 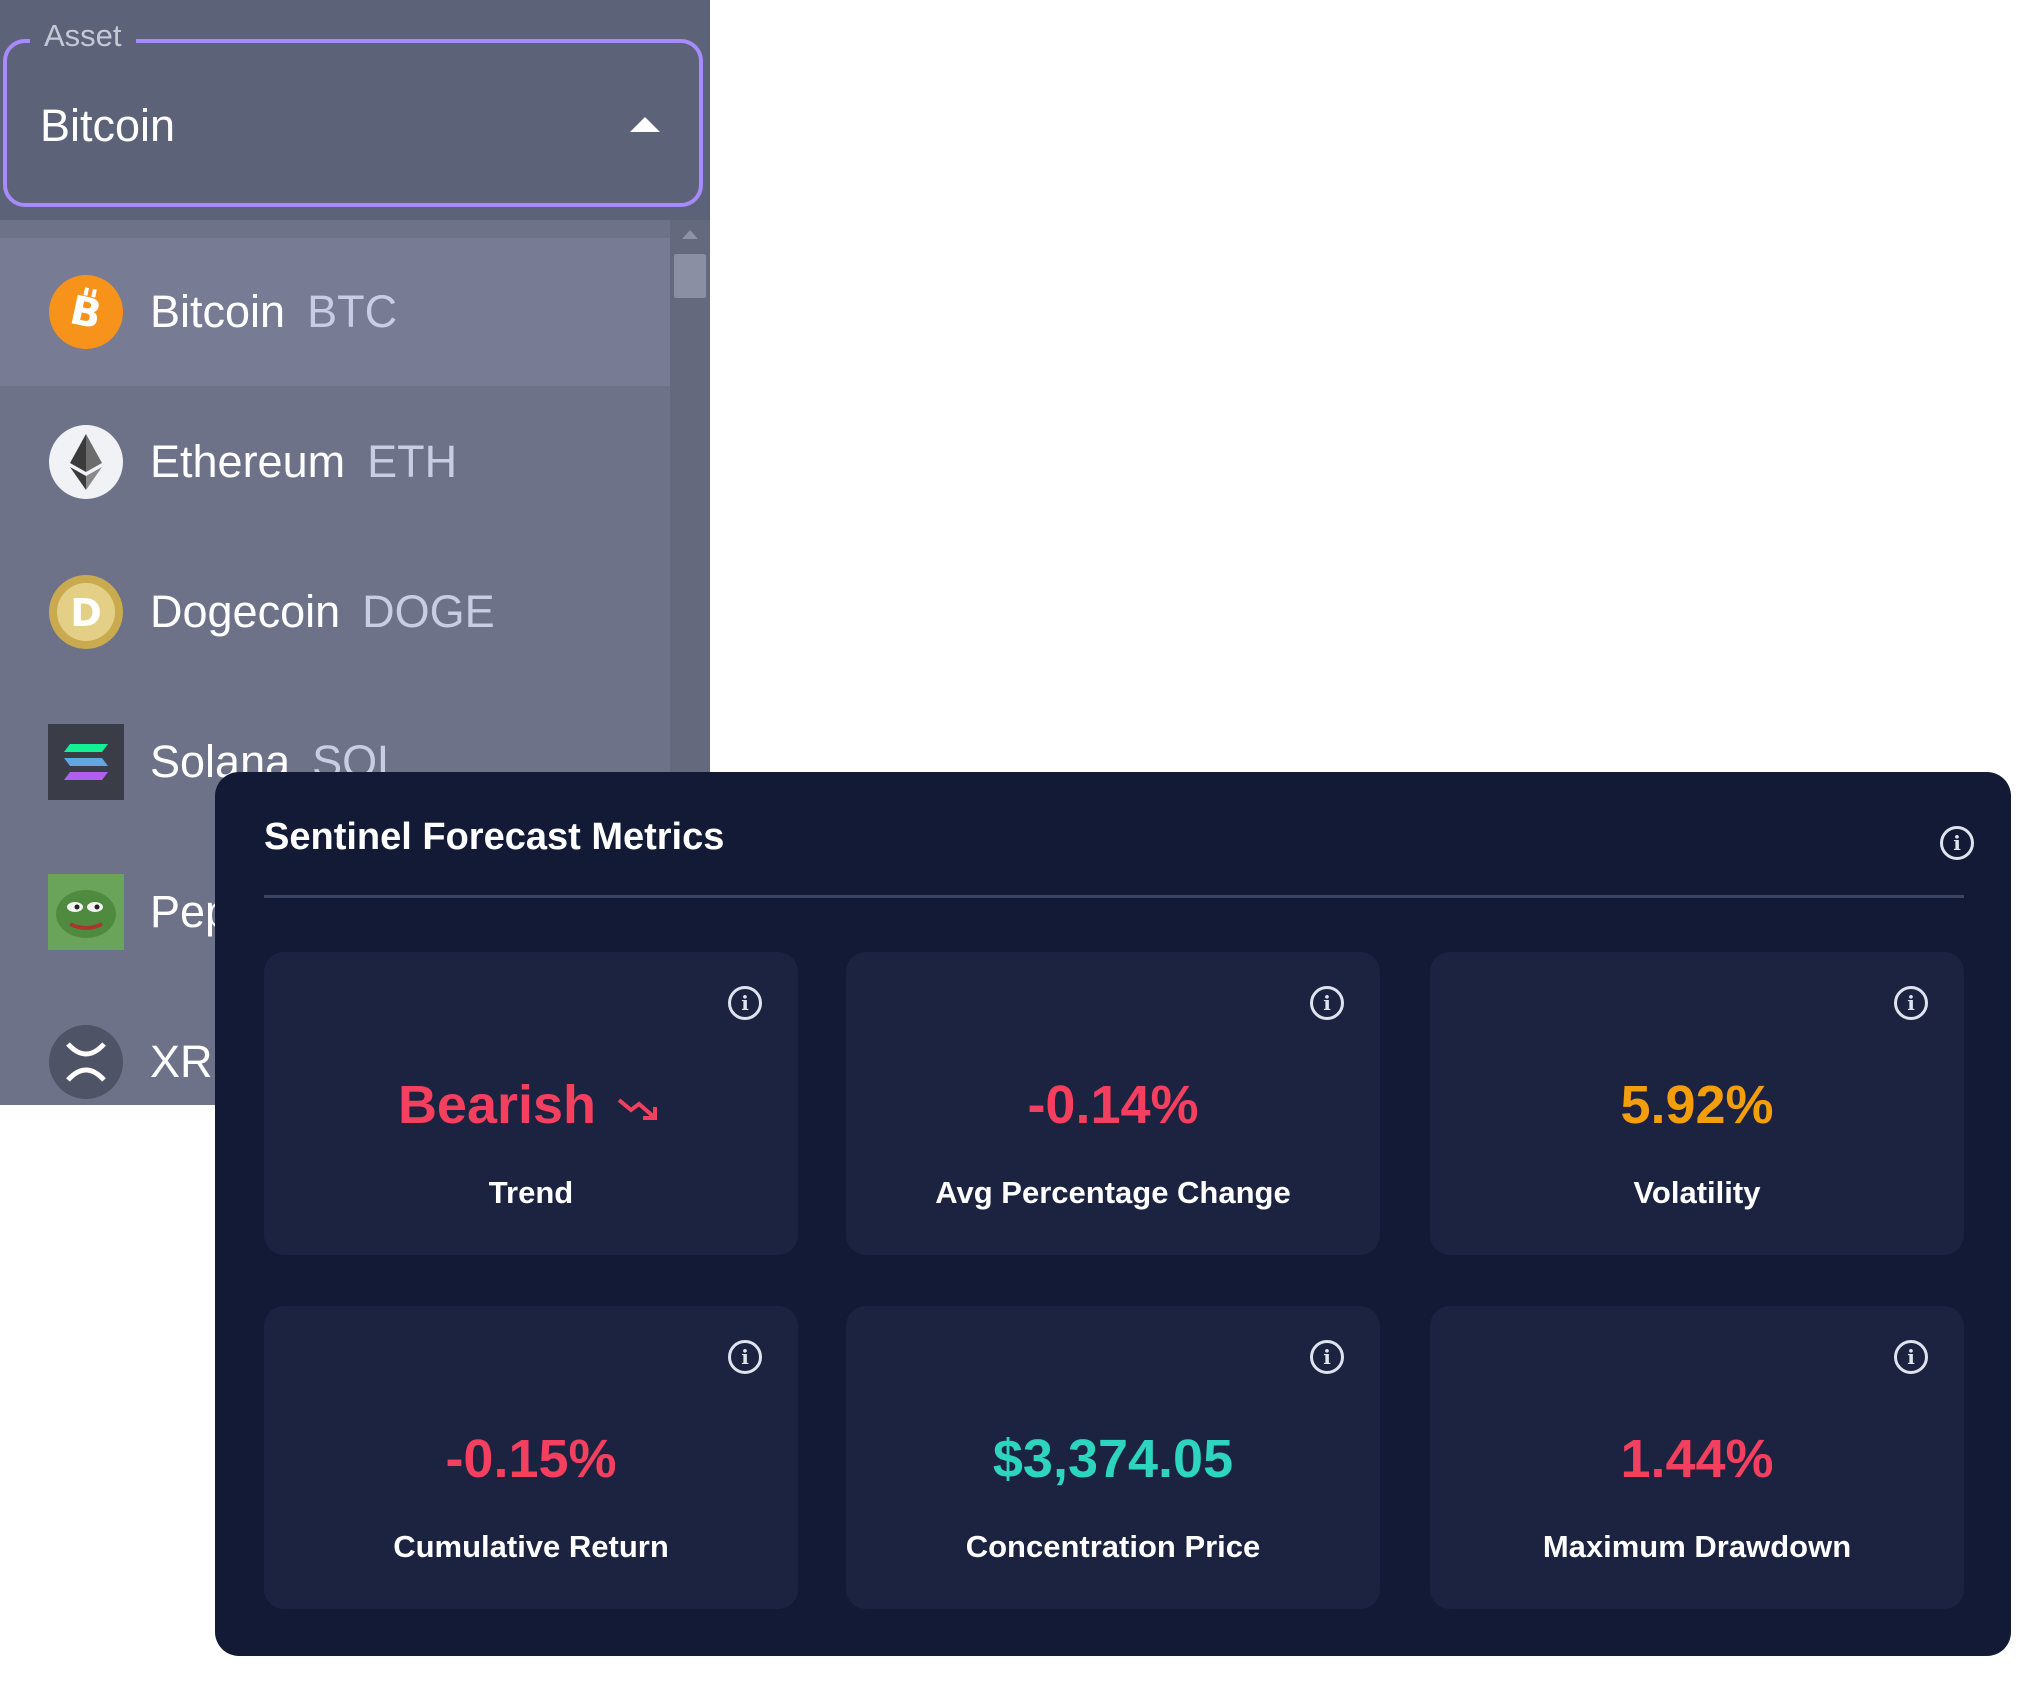 What do you see at coordinates (107, 126) in the screenshot?
I see `asset-select-value: Bitcoin` at bounding box center [107, 126].